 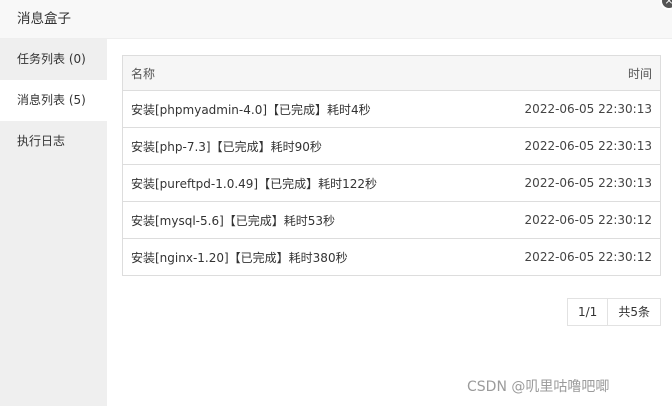 I want to click on watermark: CSDN @叽里咕噜吧唧, so click(x=538, y=387).